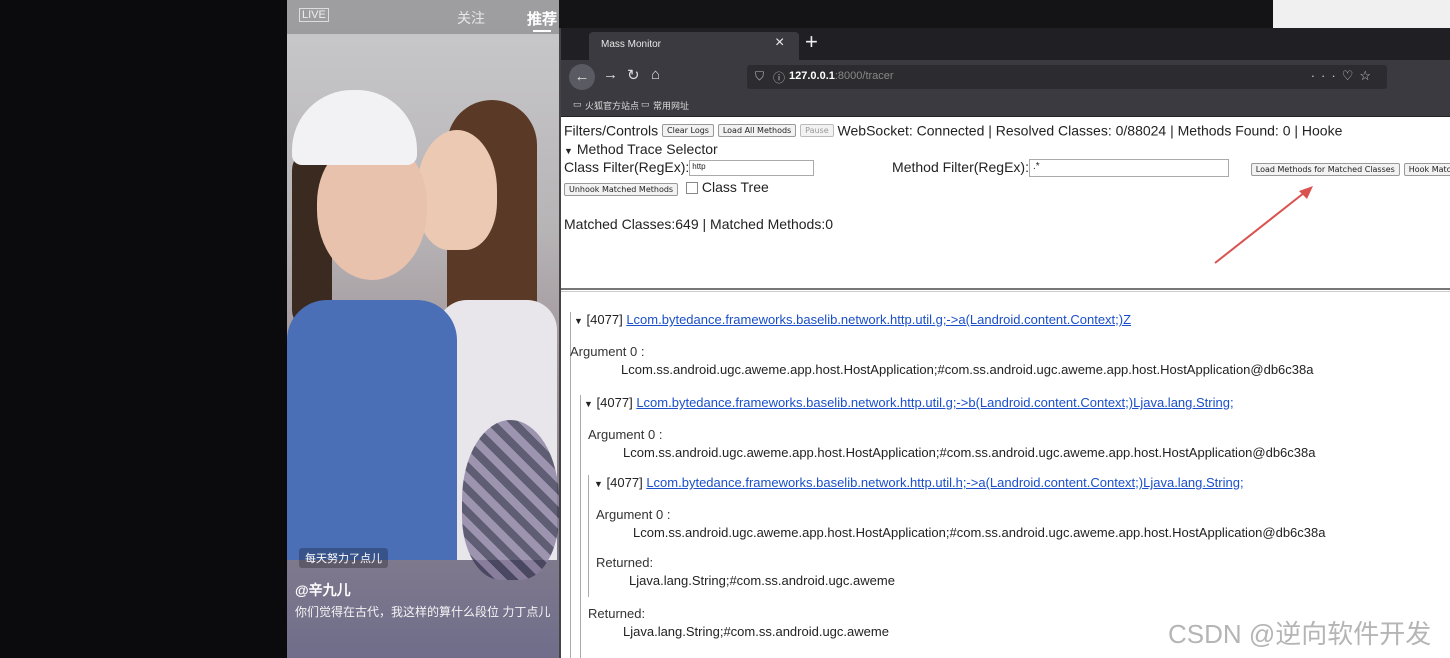  I want to click on video-username: @辛九儿, so click(323, 590).